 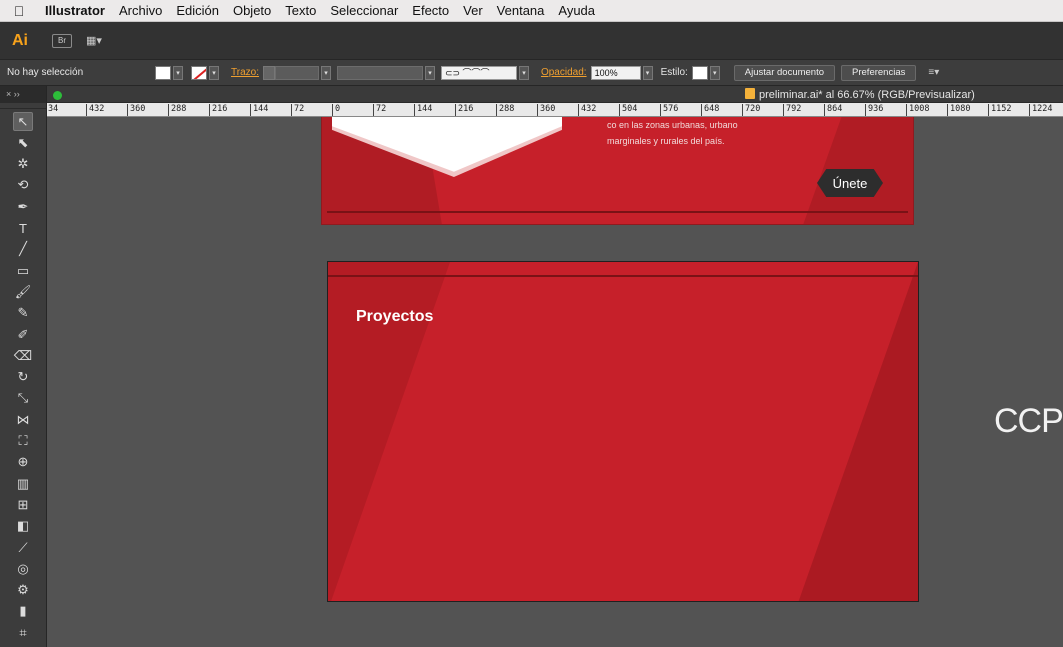 I want to click on application-bar: Ai Br ▦▾, so click(x=531, y=41).